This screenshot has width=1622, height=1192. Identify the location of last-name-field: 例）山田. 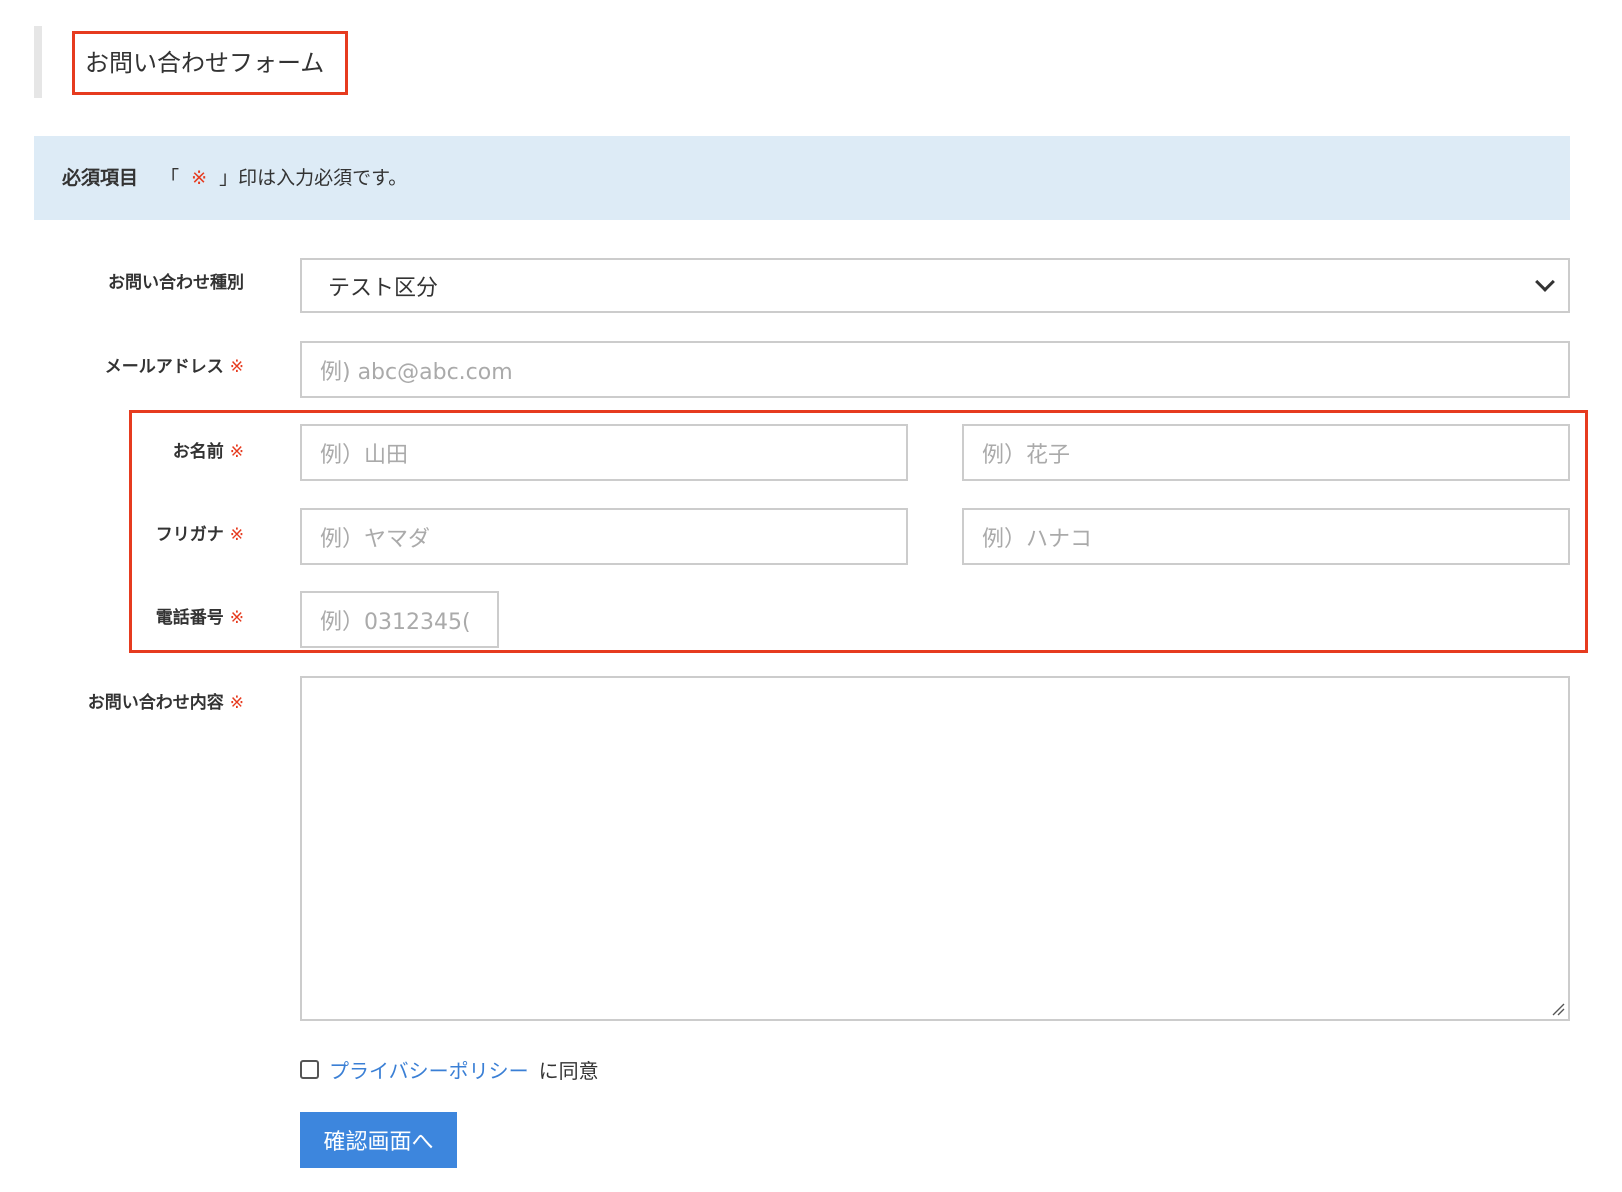
(604, 452).